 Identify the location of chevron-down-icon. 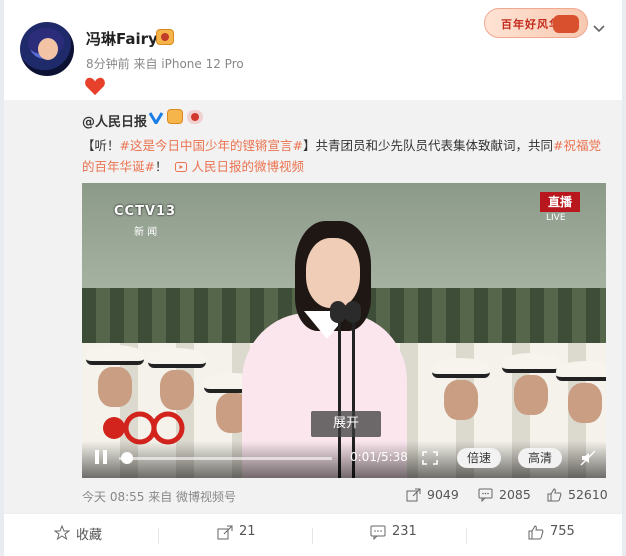
(599, 29).